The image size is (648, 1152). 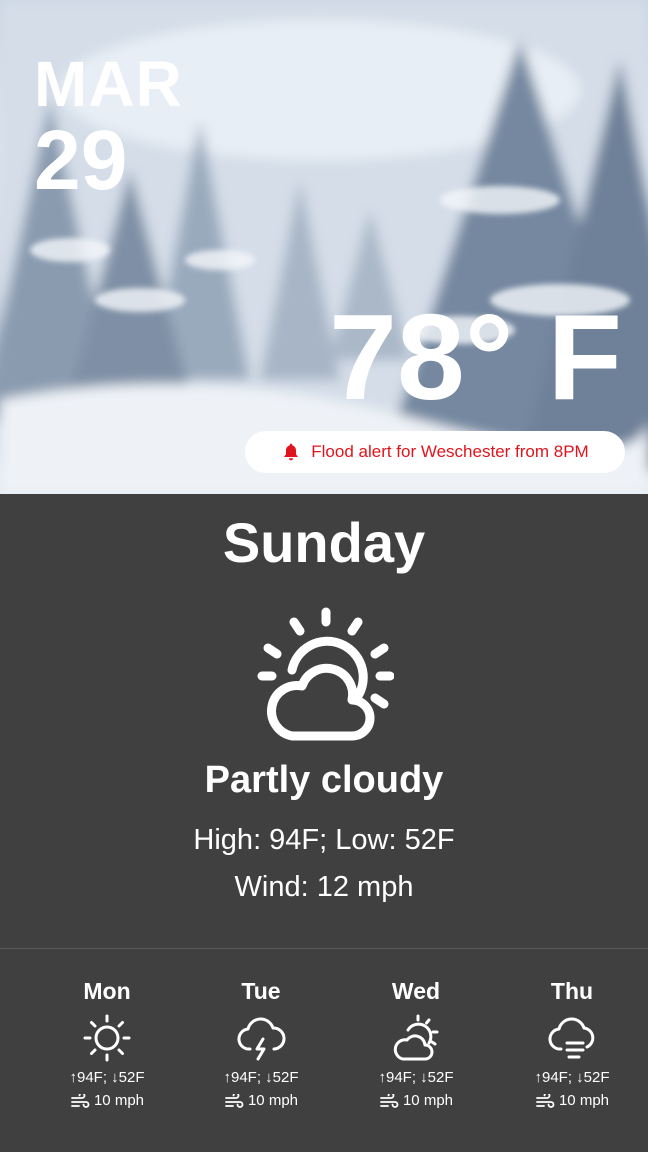 I want to click on forecast-day-name: Mon, so click(x=107, y=991).